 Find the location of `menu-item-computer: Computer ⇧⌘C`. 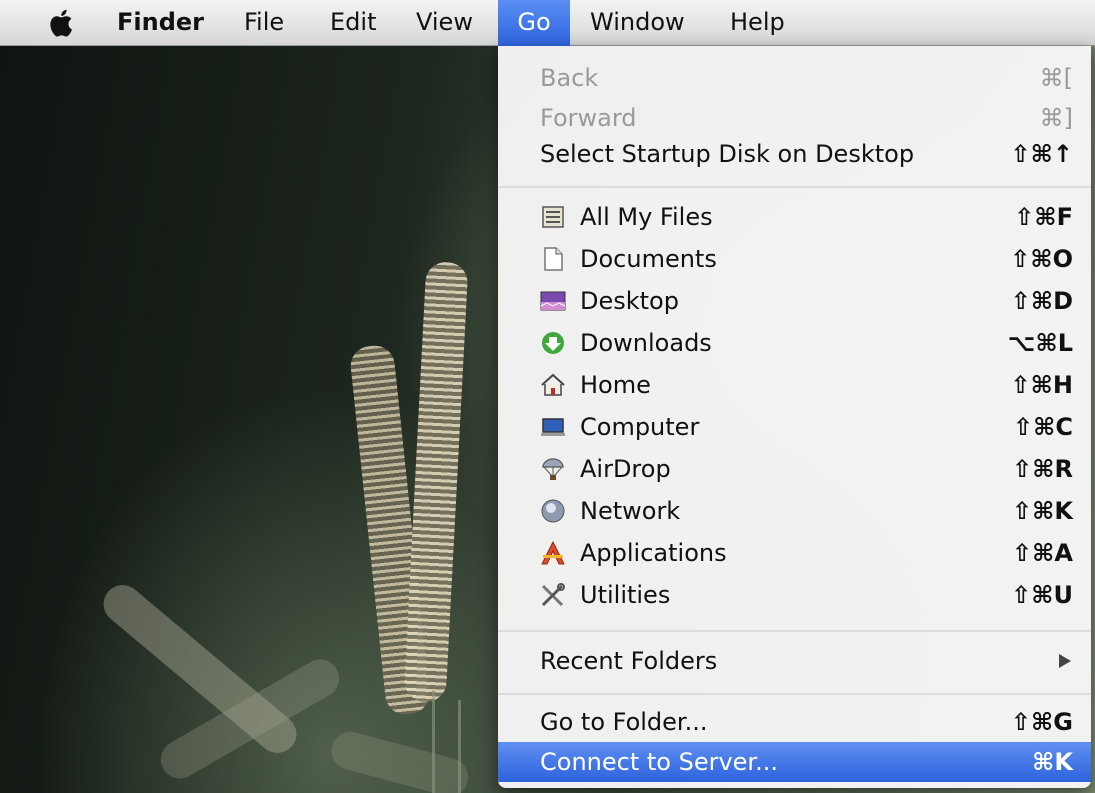

menu-item-computer: Computer ⇧⌘C is located at coordinates (794, 427).